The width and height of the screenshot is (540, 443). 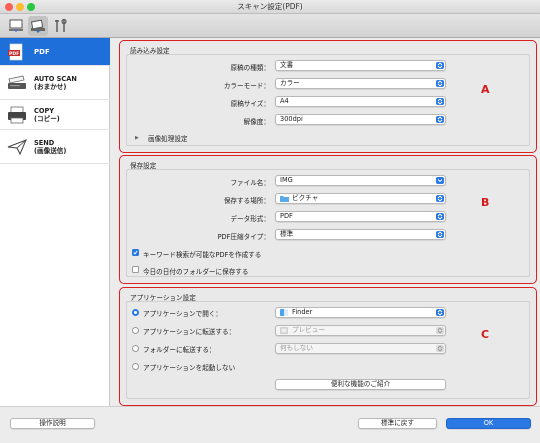 What do you see at coordinates (135, 330) in the screenshot?
I see `send-to-app-radio` at bounding box center [135, 330].